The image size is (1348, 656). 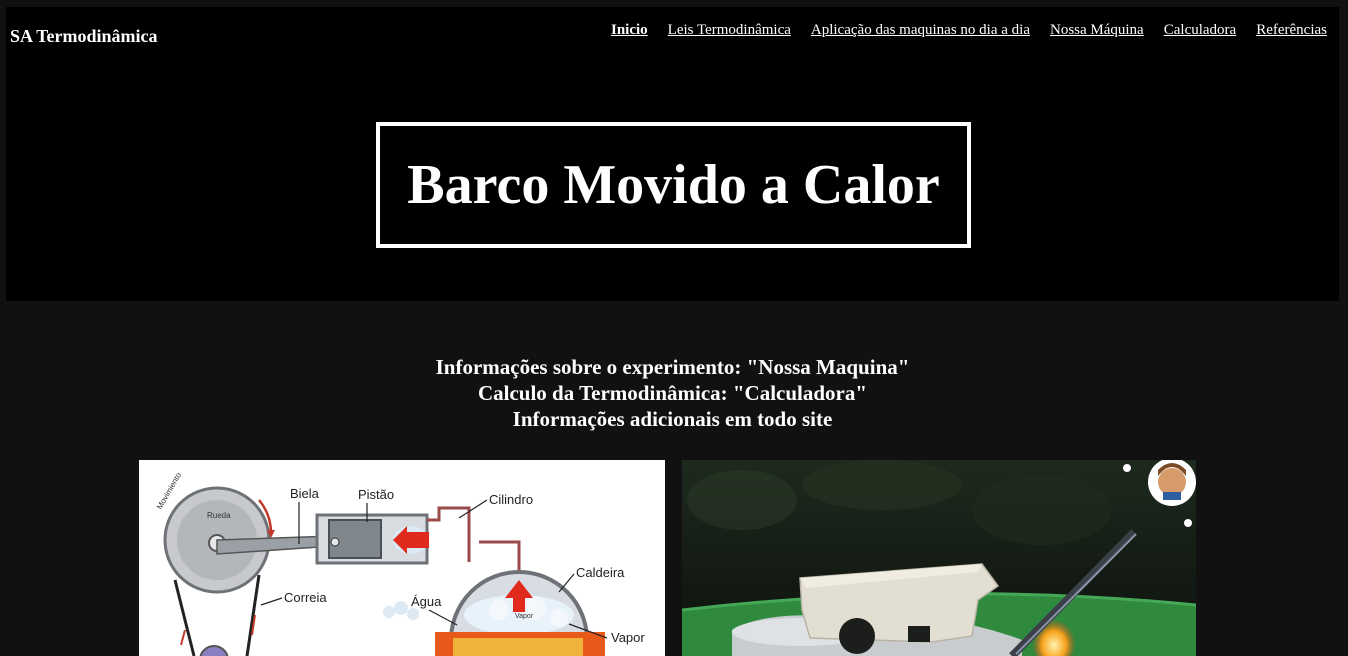 I want to click on nav-link-leis: Leis Termodinâmica, so click(x=729, y=30).